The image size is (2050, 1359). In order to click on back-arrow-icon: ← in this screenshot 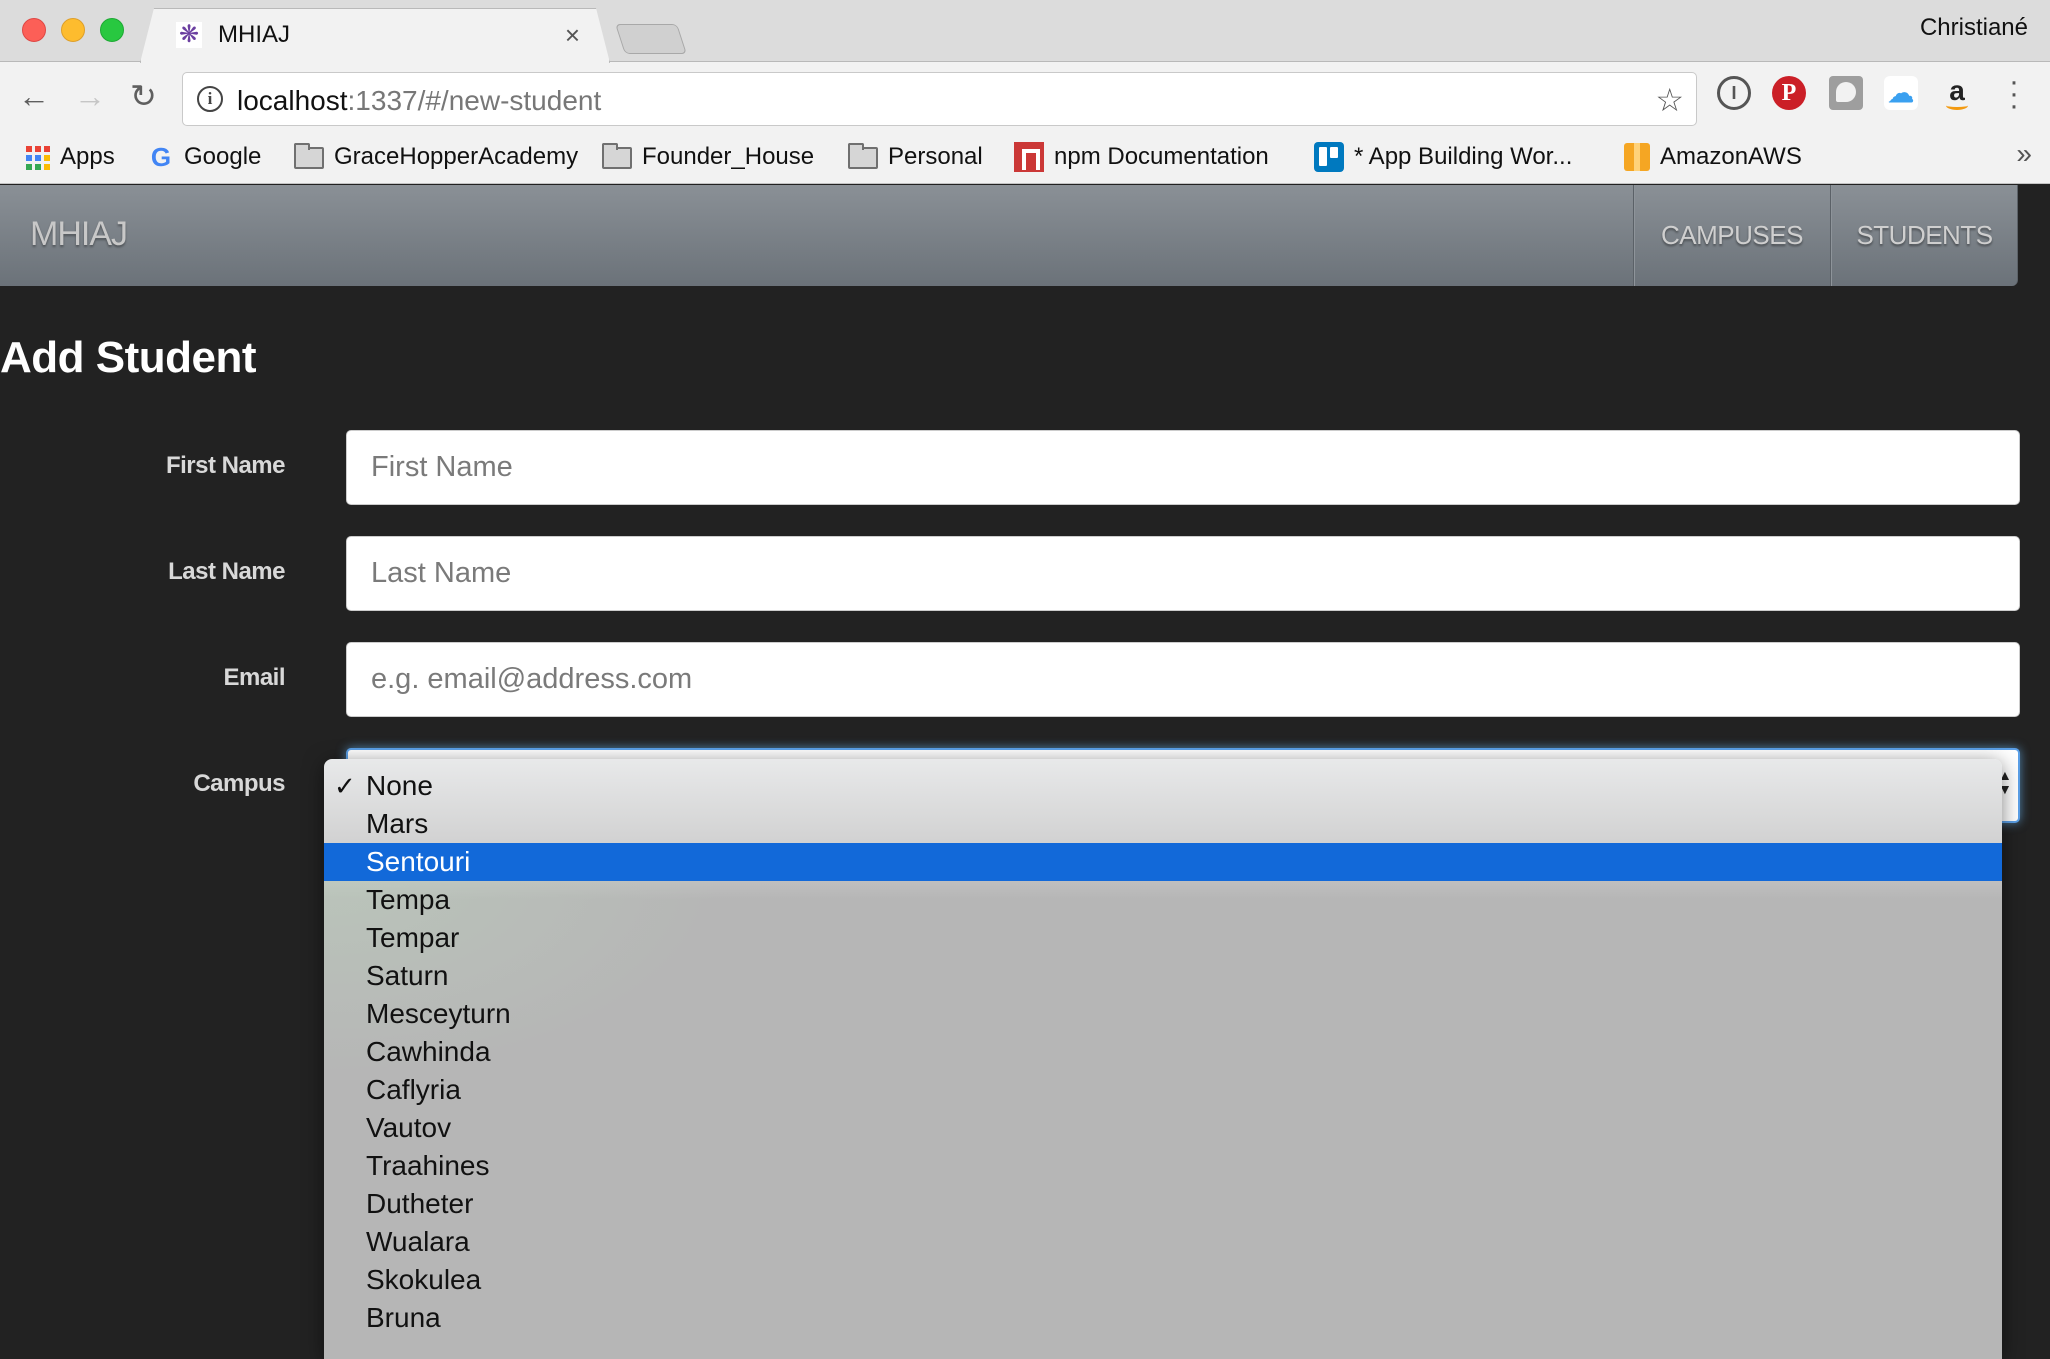, I will do `click(34, 96)`.